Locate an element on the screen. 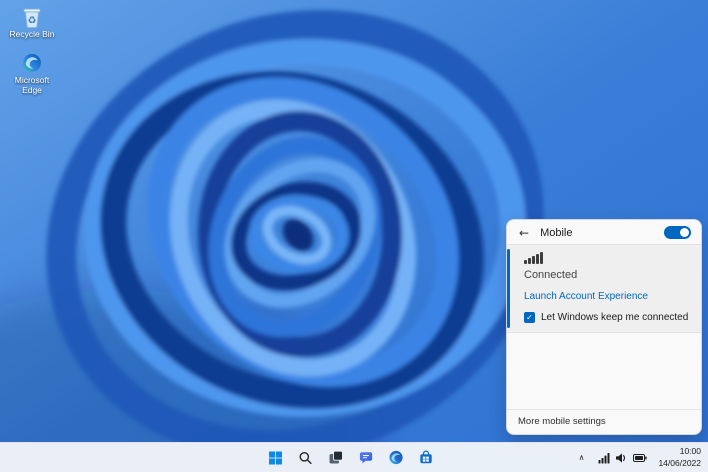 This screenshot has width=708, height=472. desktop-icon-recycle-bin: ♻ Recycle Bin is located at coordinates (32, 23).